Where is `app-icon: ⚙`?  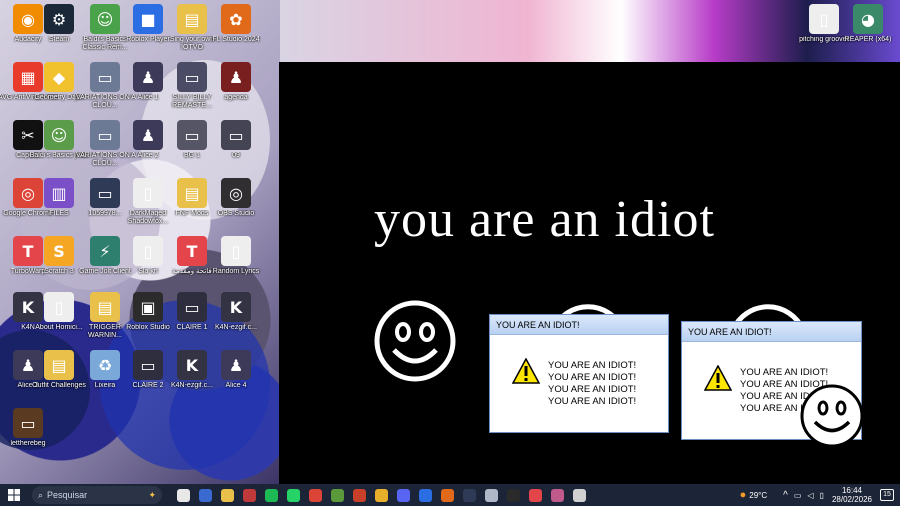
app-icon: ⚙ is located at coordinates (59, 19).